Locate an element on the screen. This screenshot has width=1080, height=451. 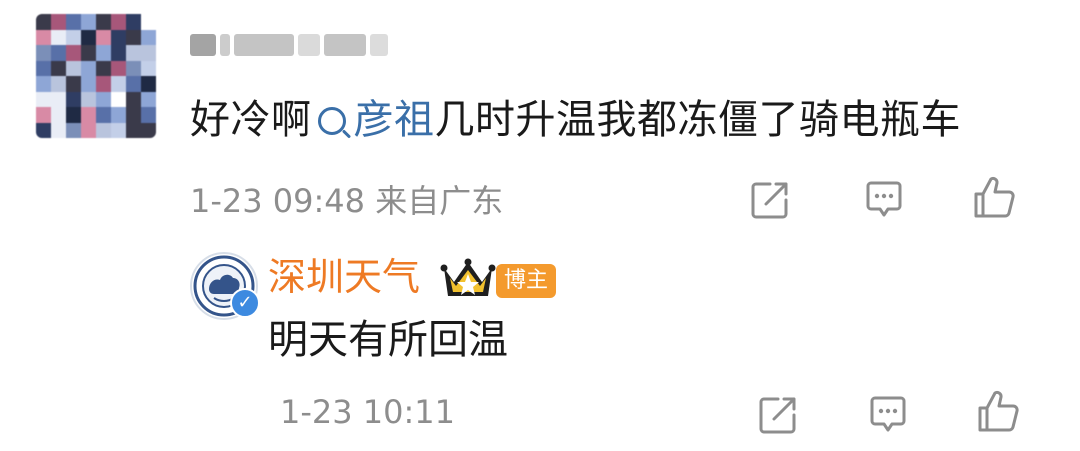
comment-text-after: 几时升温我都冻僵了骑电瓶车 is located at coordinates (697, 120).